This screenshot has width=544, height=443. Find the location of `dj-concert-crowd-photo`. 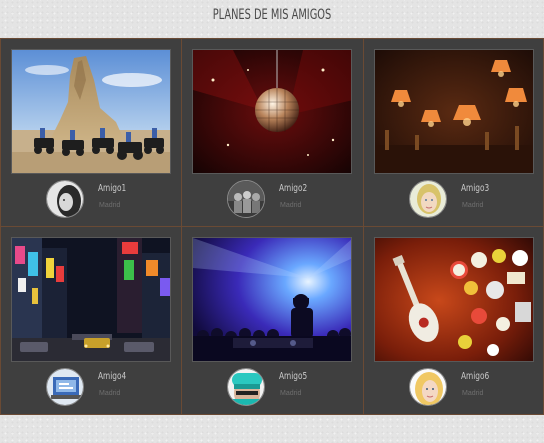

dj-concert-crowd-photo is located at coordinates (272, 299).